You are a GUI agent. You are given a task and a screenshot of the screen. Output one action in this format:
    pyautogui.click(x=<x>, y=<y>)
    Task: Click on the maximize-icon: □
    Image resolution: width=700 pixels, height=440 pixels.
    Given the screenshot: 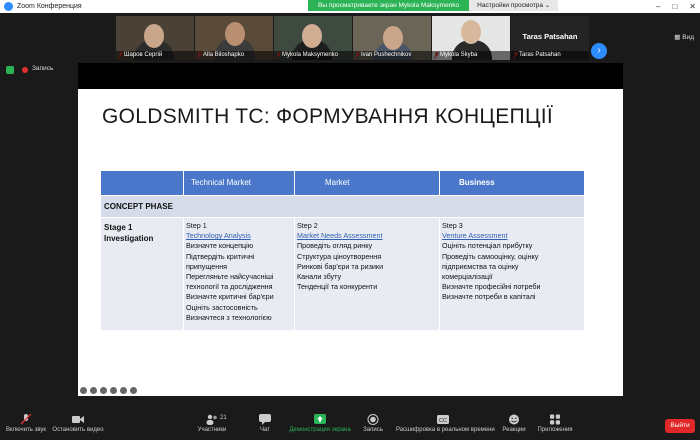 What is the action you would take?
    pyautogui.click(x=674, y=6)
    